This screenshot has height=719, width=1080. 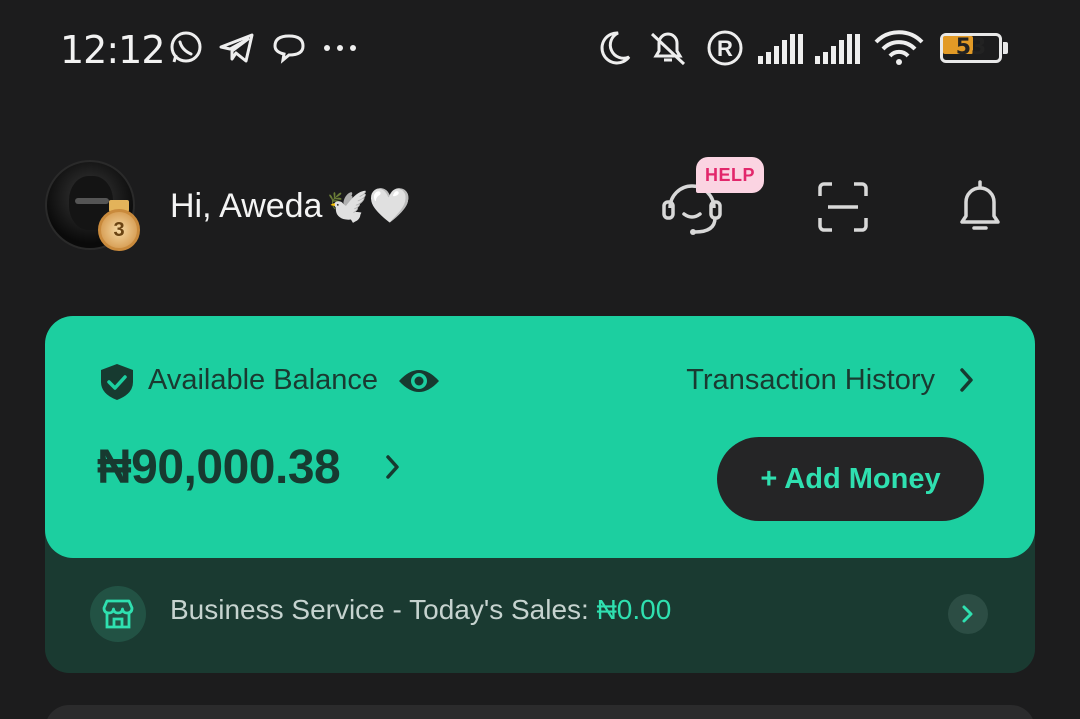 I want to click on next-section-card, so click(x=540, y=712).